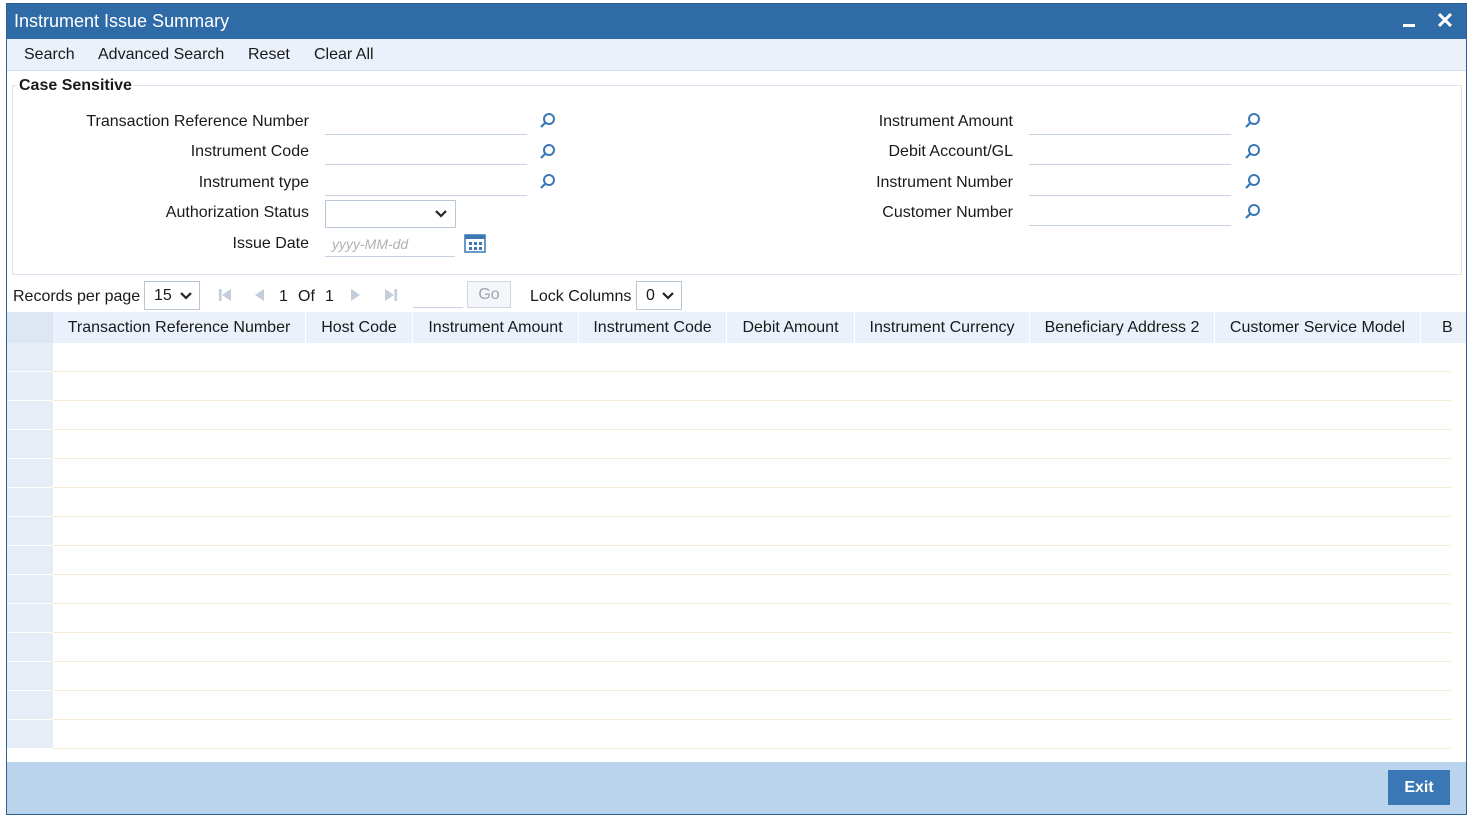  I want to click on first-page-icon, so click(225, 295).